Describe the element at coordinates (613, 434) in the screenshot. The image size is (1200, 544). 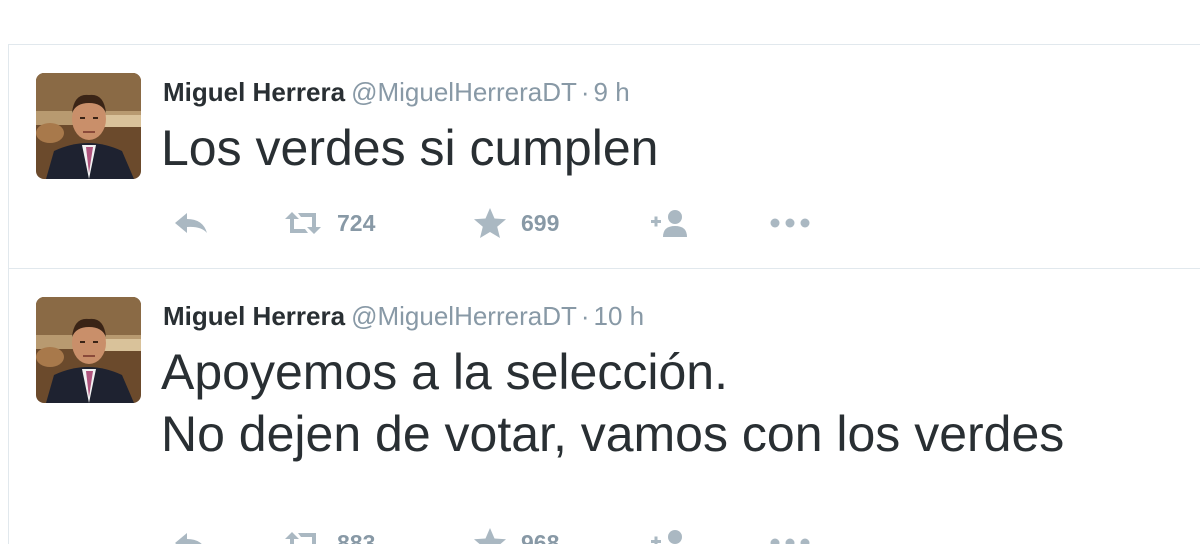
I see `tweet-text-line: No dejen de votar, vamos con los verdes` at that location.